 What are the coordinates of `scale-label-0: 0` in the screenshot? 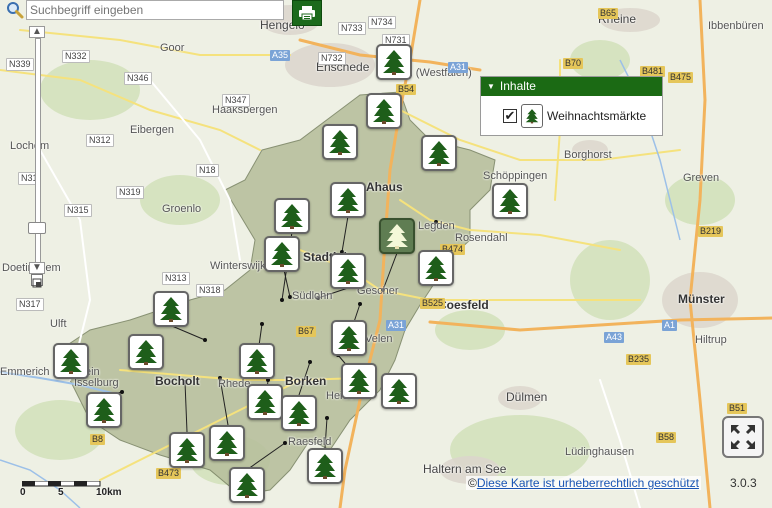 It's located at (23, 492).